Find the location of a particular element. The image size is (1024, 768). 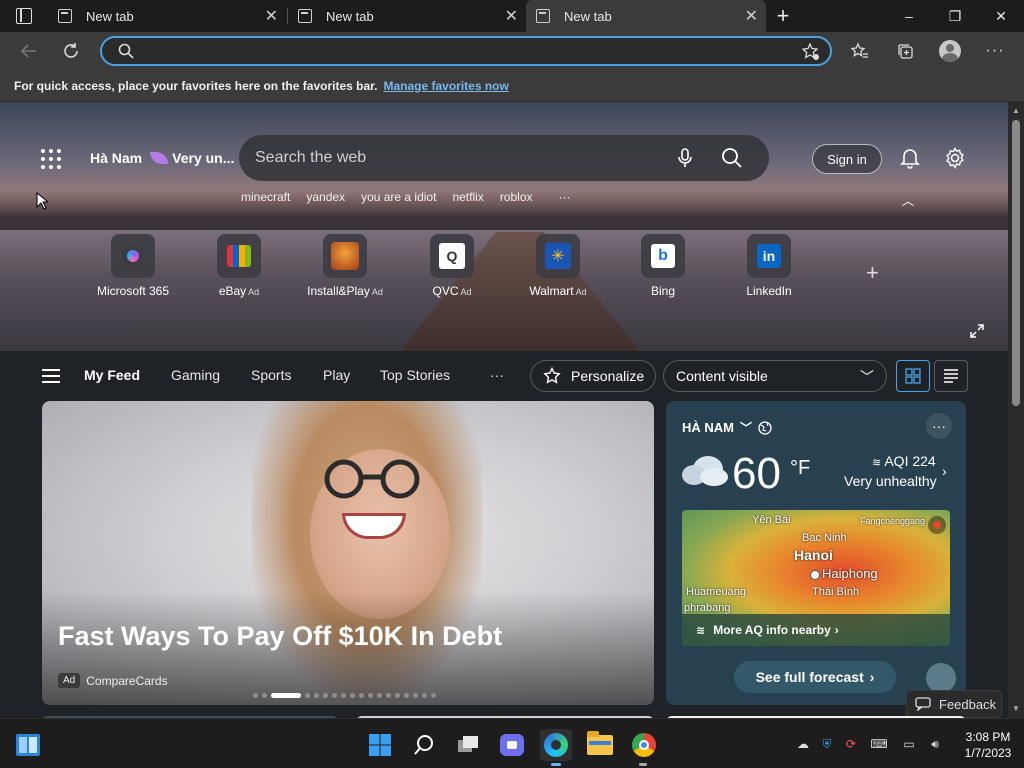

feedback-button: Feedback is located at coordinates (954, 704).